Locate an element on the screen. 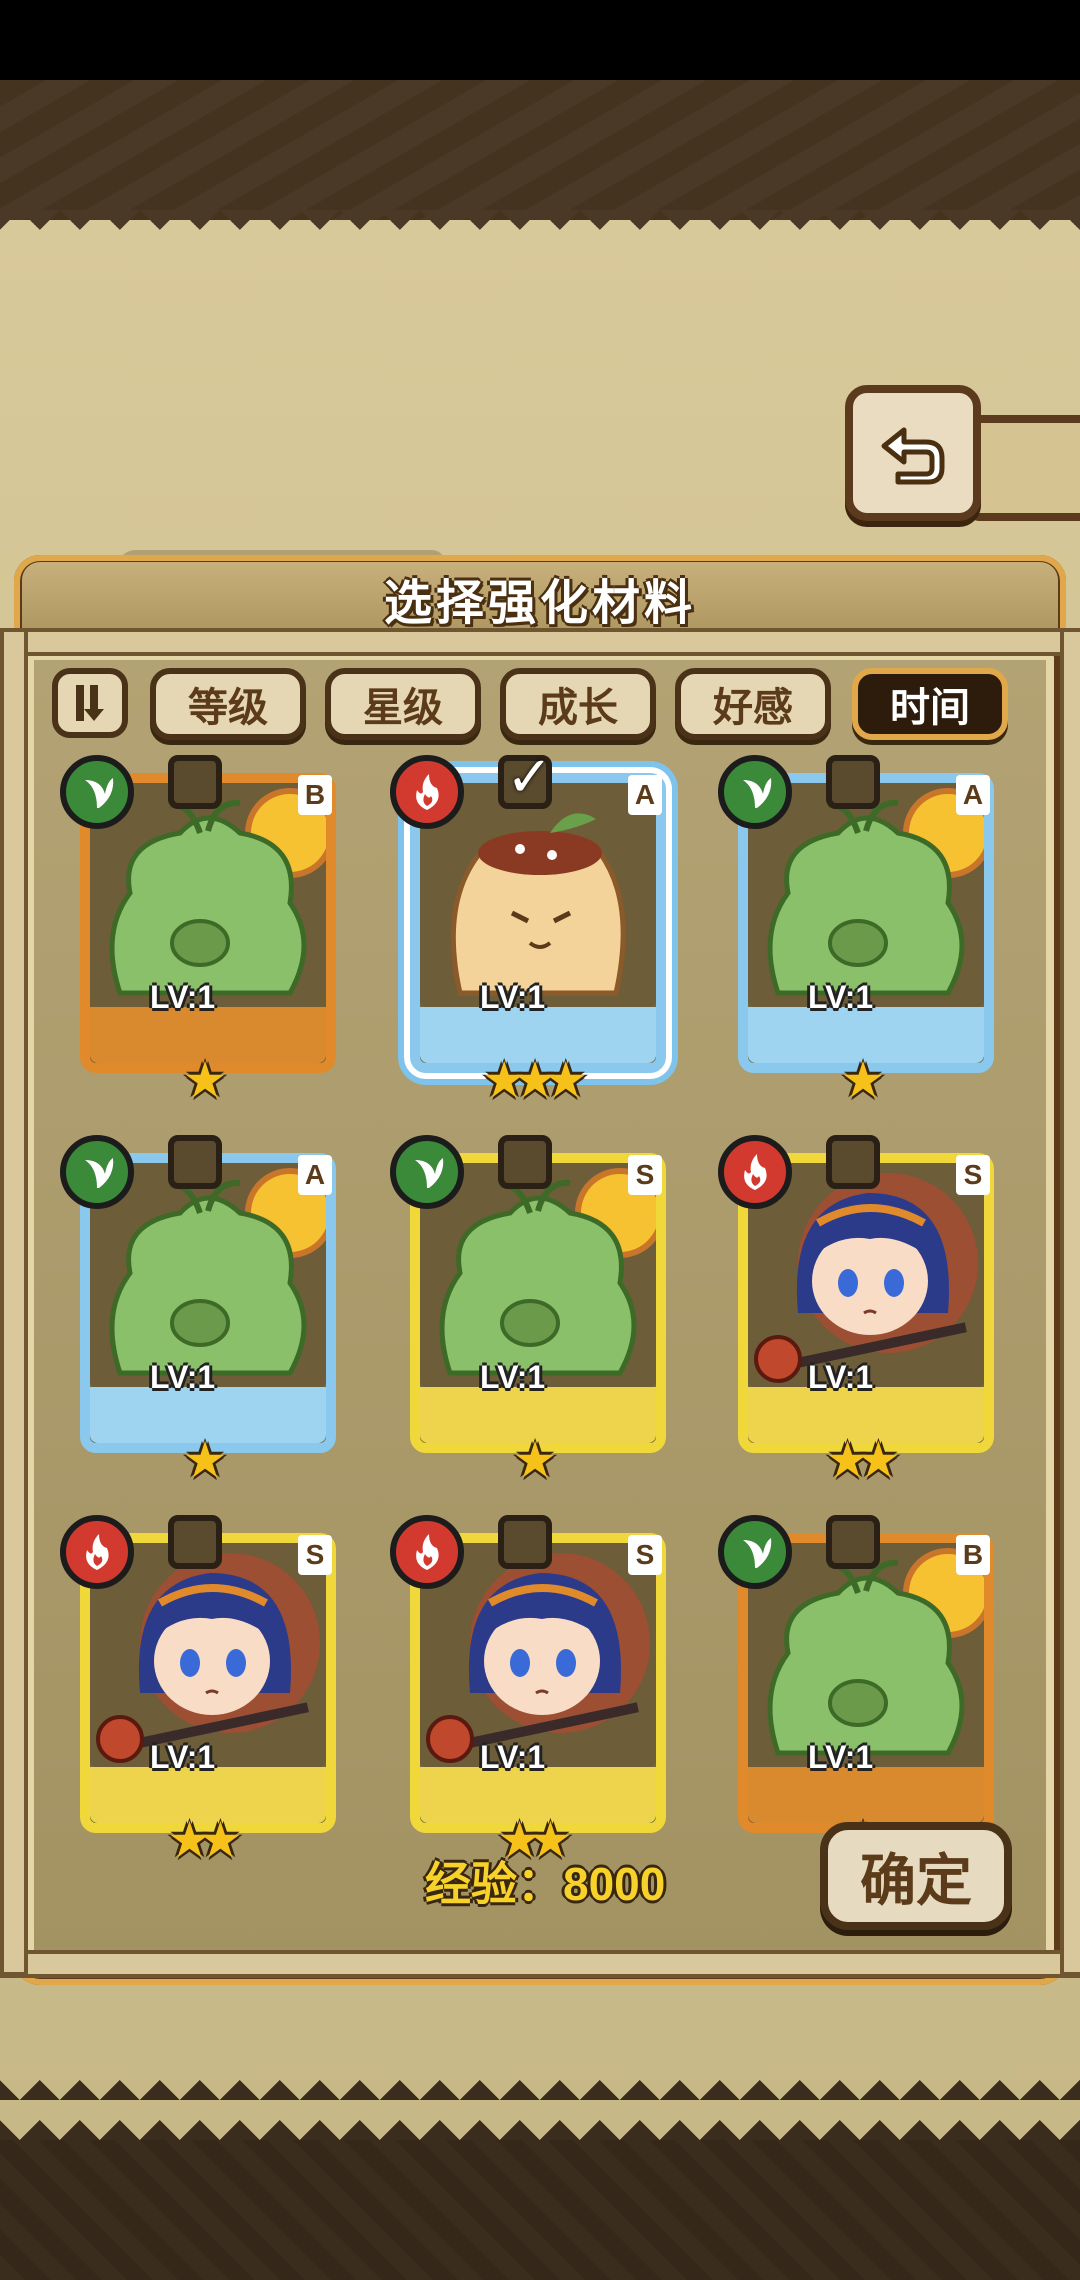 The width and height of the screenshot is (1080, 2280). panel-rail-left is located at coordinates (14, 1302).